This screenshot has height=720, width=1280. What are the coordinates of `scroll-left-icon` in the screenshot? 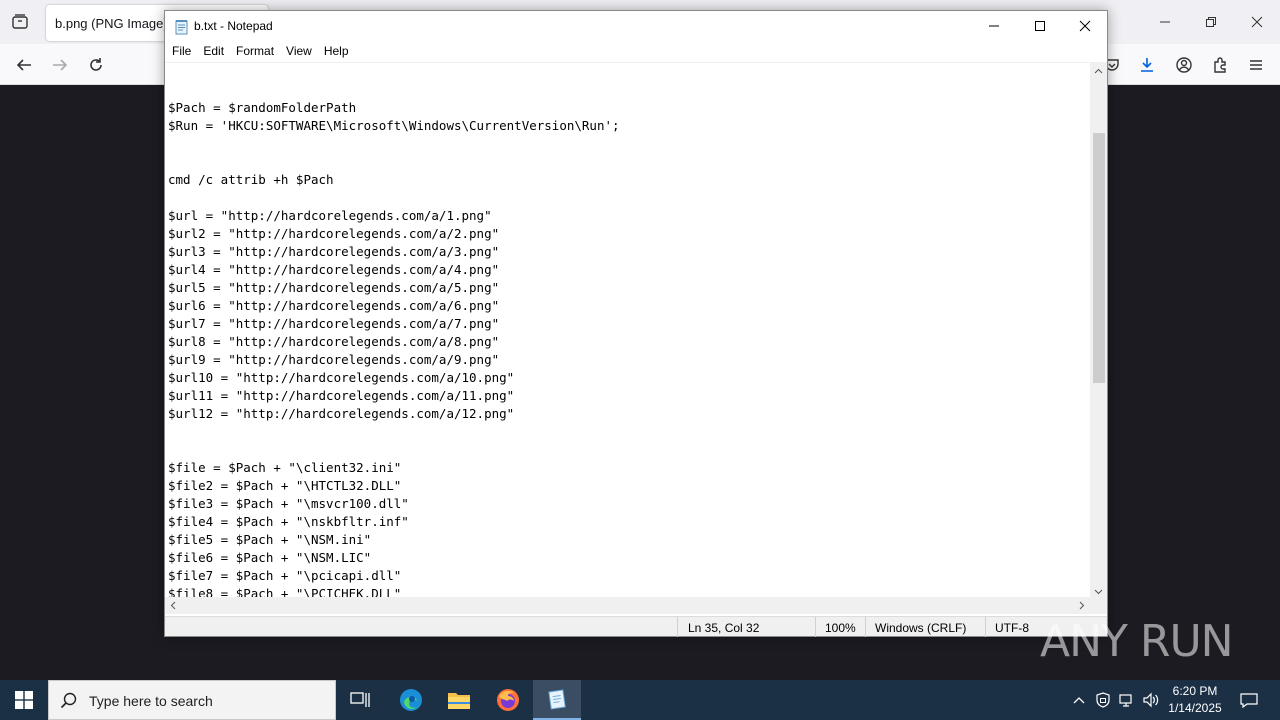 It's located at (173, 605).